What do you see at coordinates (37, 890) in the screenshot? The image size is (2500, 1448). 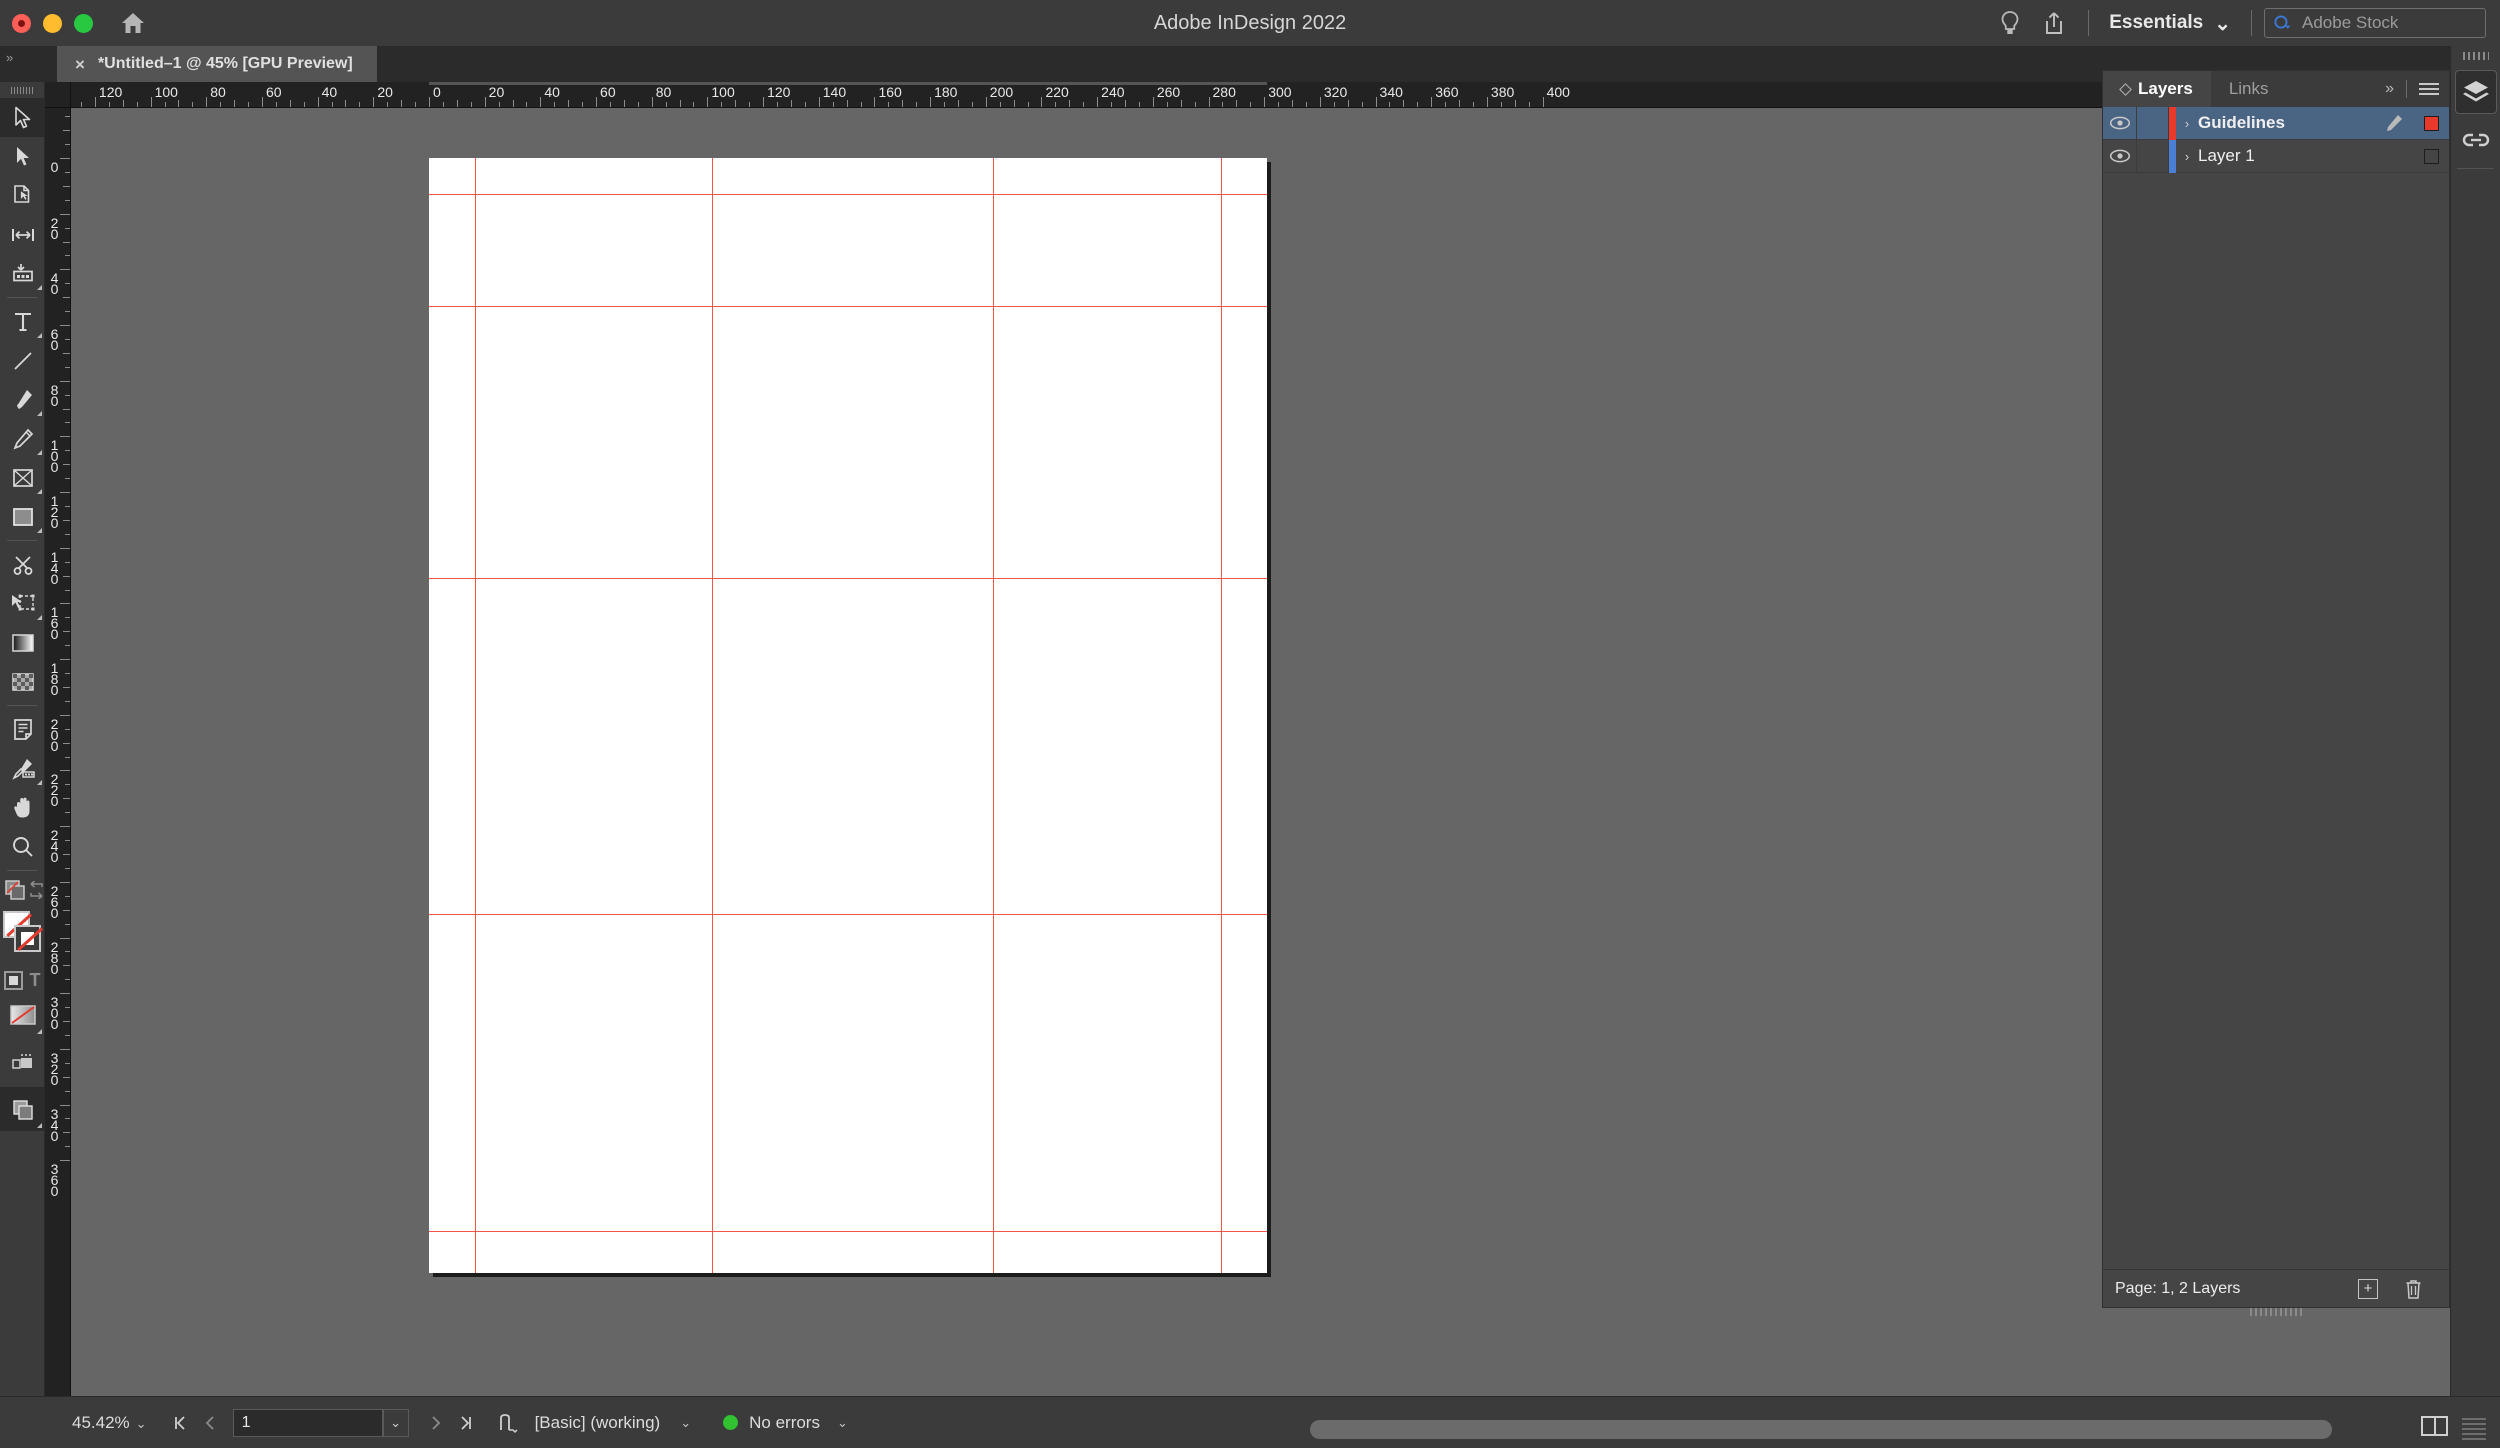 I see `swap-fill-stroke-icon` at bounding box center [37, 890].